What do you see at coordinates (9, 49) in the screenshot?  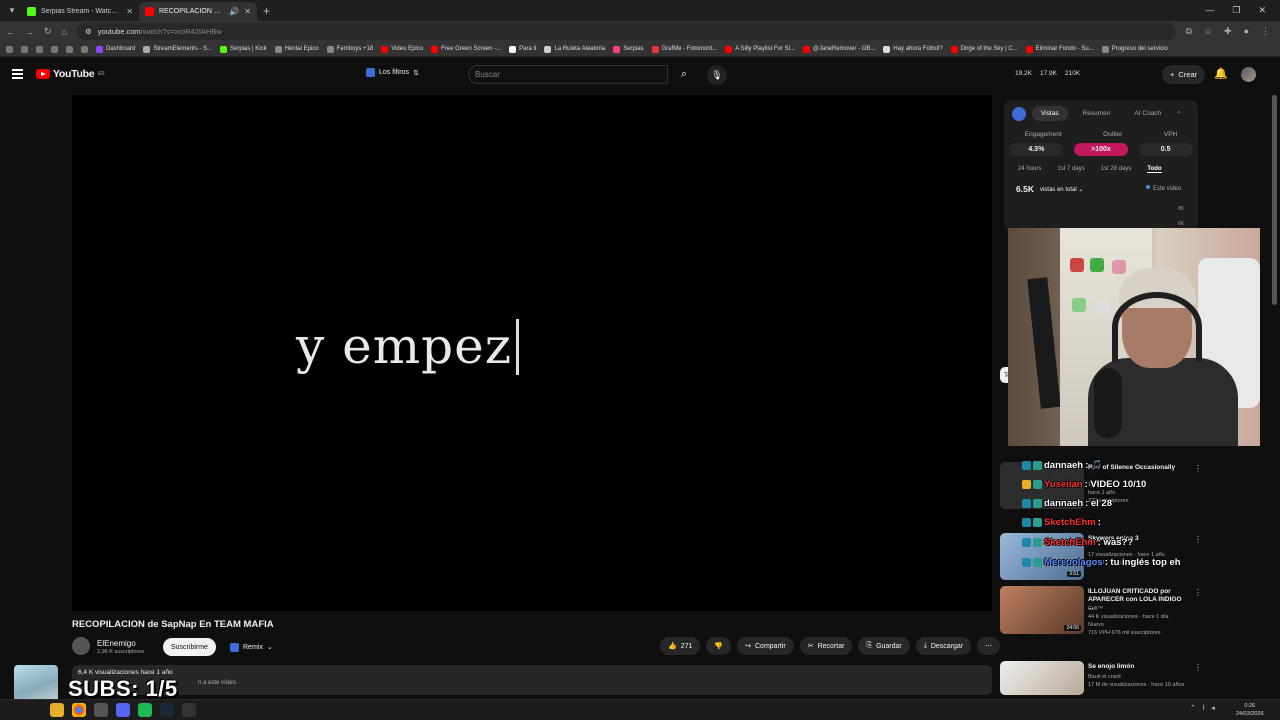 I see `apps-icon` at bounding box center [9, 49].